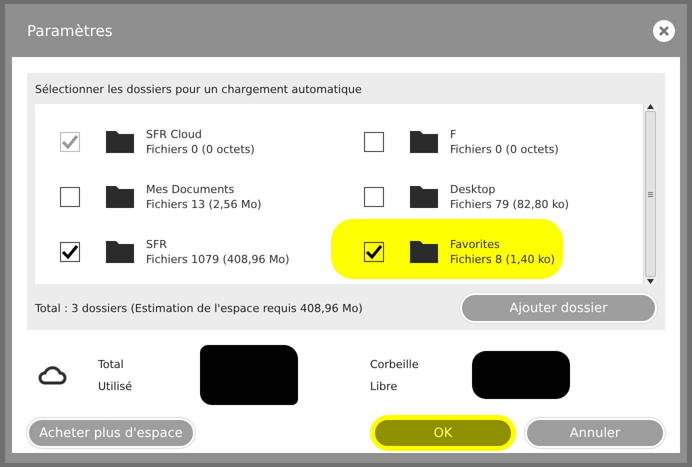  I want to click on close-icon, so click(664, 31).